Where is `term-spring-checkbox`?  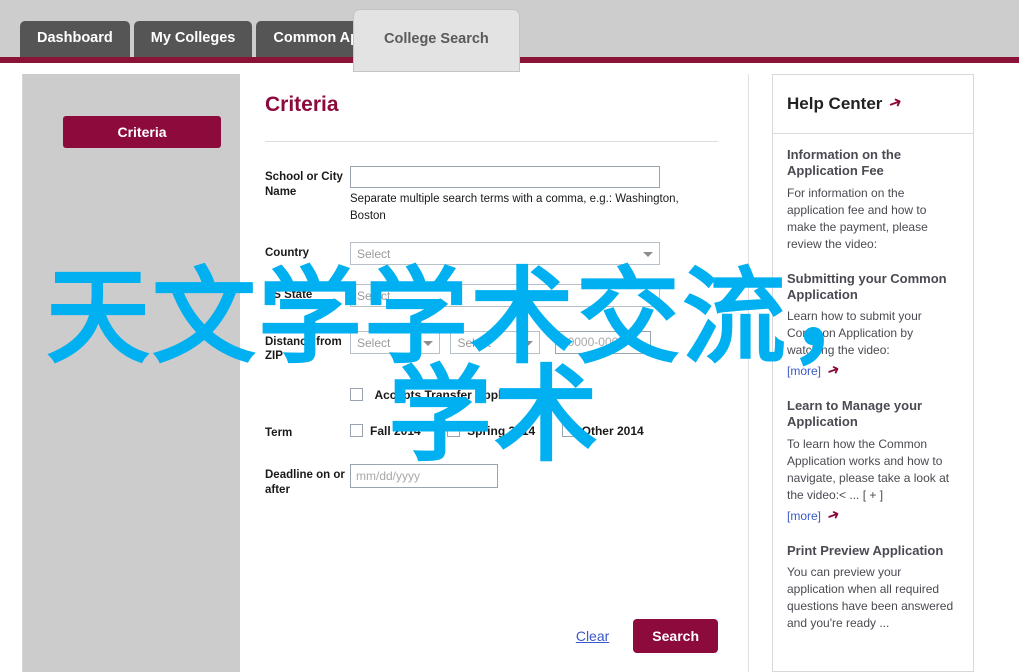 term-spring-checkbox is located at coordinates (454, 431).